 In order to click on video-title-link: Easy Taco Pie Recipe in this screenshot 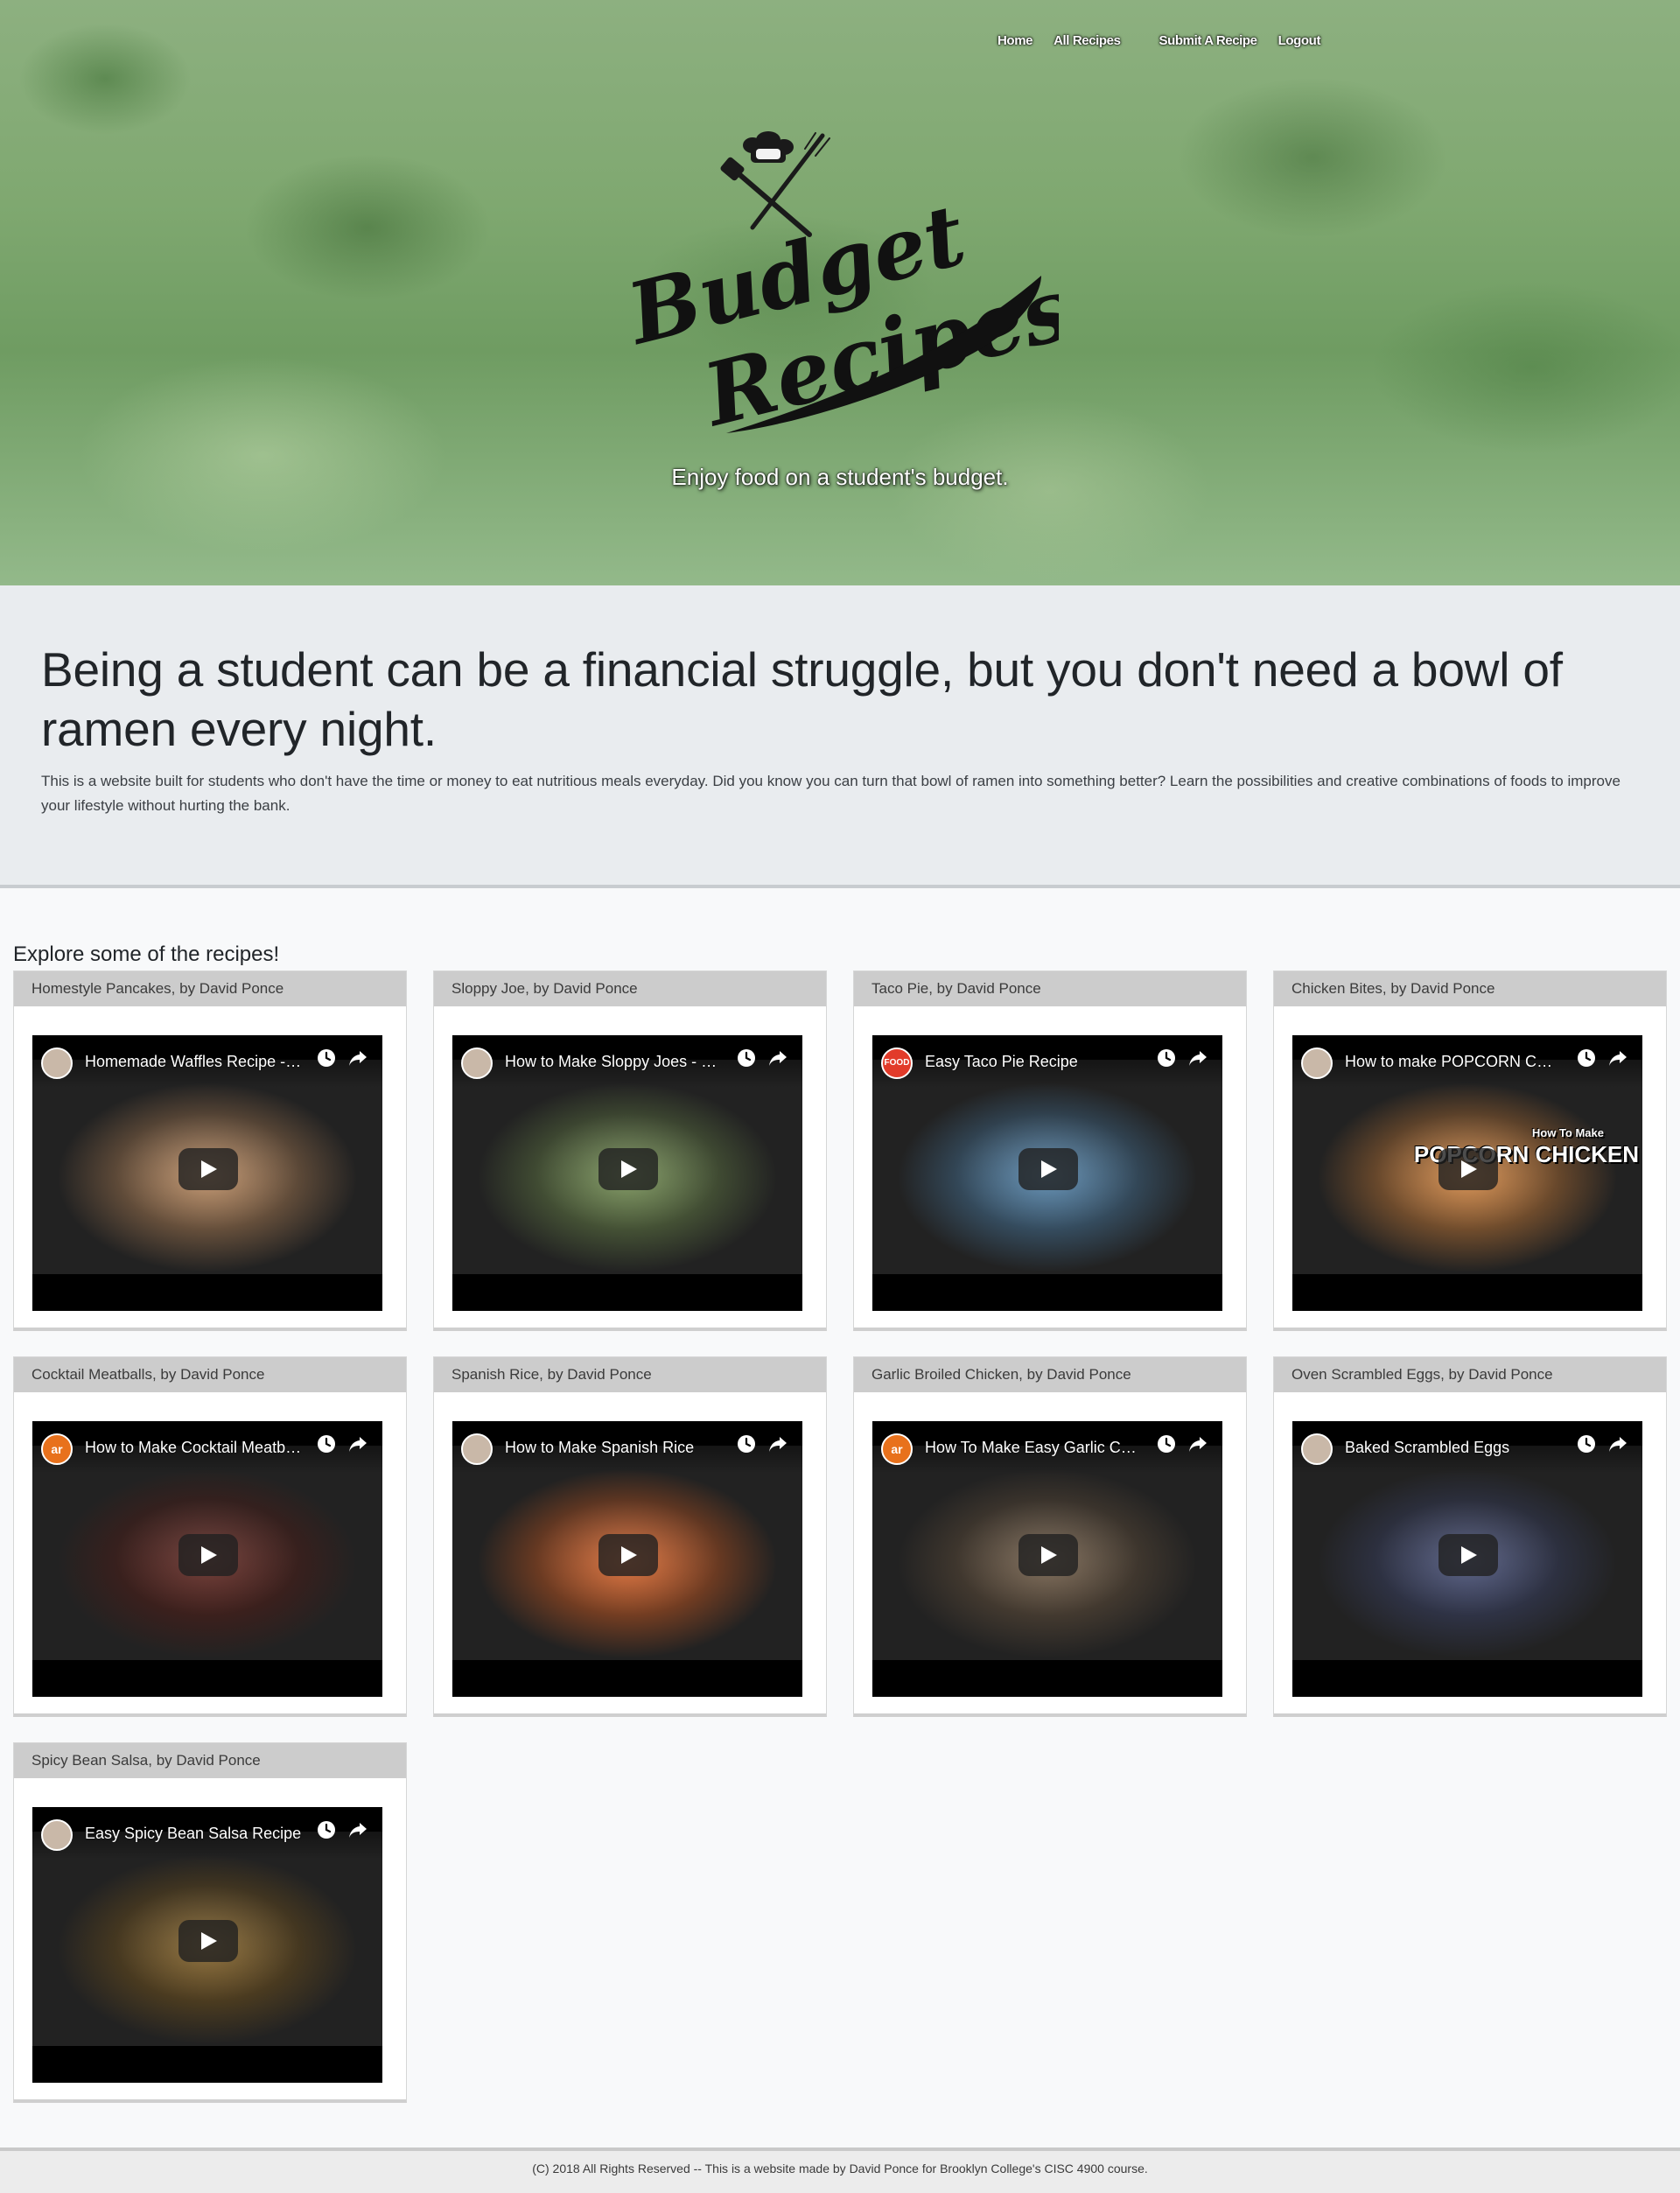, I will do `click(1034, 1062)`.